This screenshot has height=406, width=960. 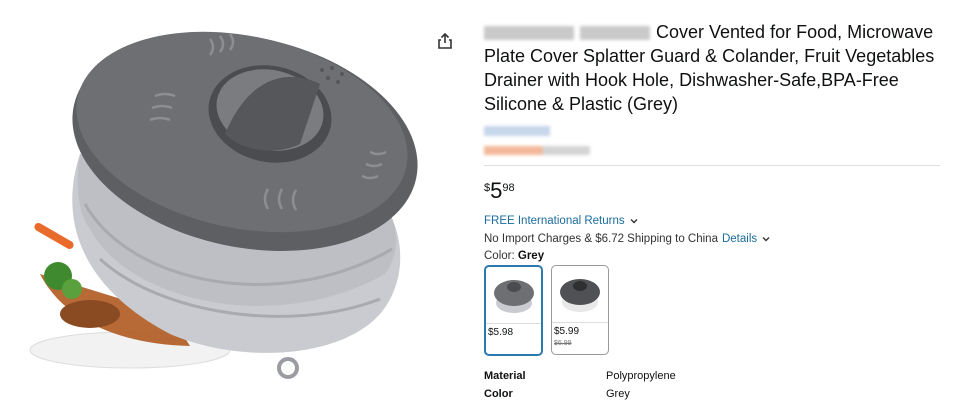 I want to click on color-label: Color:, so click(x=499, y=256).